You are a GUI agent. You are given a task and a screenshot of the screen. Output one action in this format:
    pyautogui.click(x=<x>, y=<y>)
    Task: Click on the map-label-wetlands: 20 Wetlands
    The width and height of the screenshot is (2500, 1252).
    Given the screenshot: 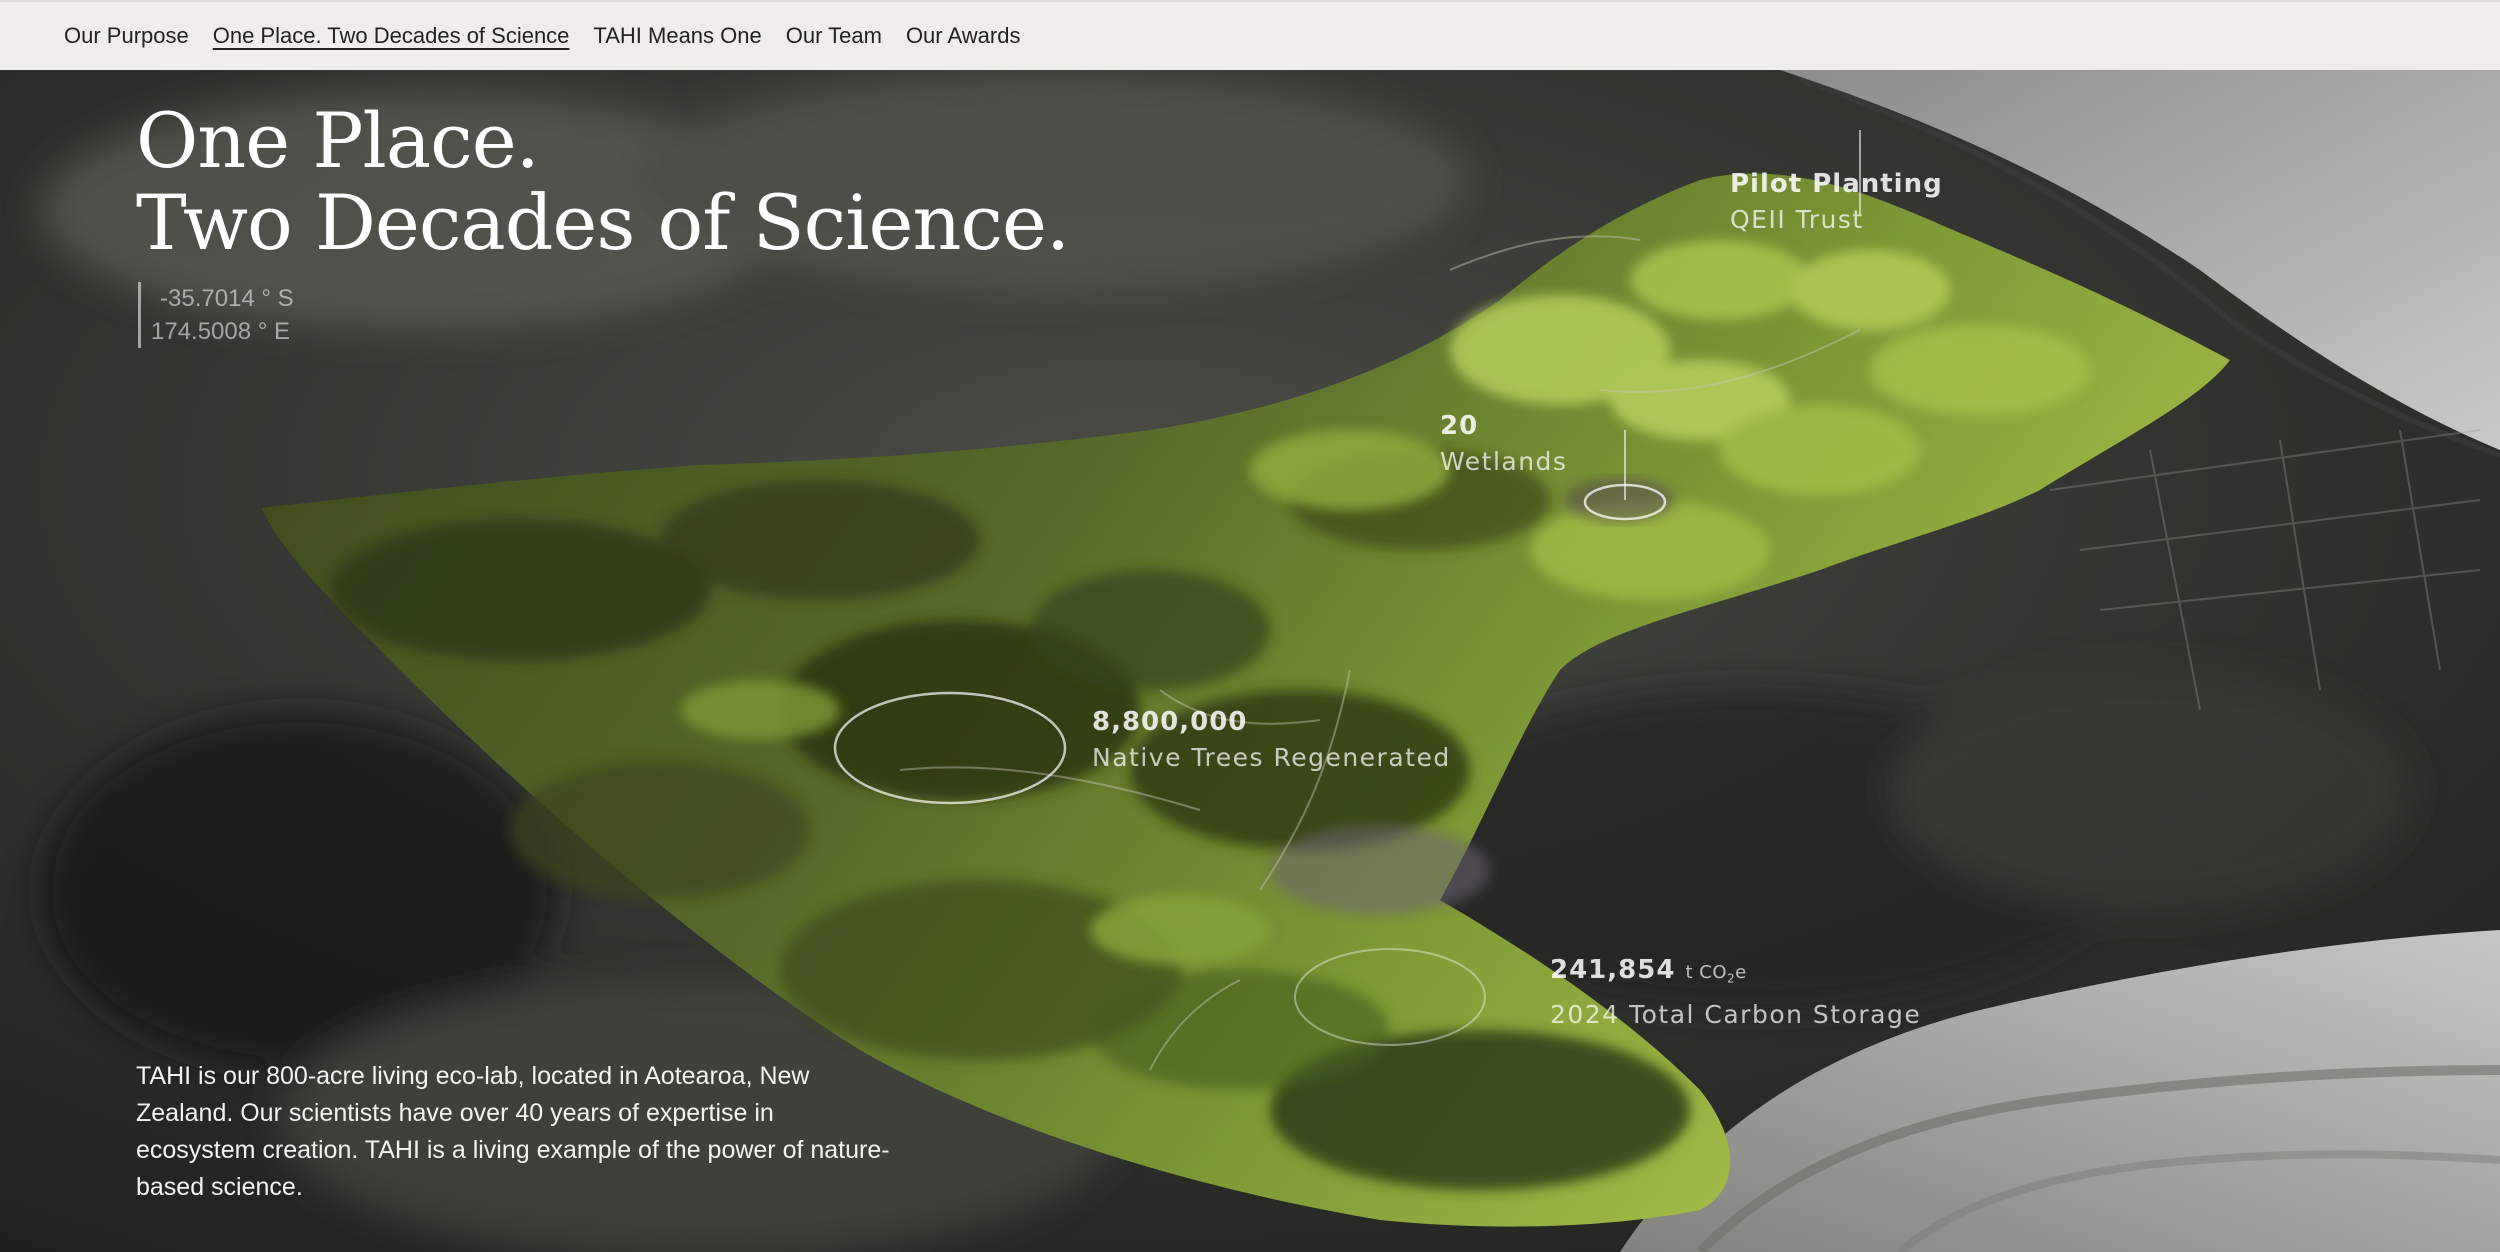 What is the action you would take?
    pyautogui.click(x=1503, y=444)
    